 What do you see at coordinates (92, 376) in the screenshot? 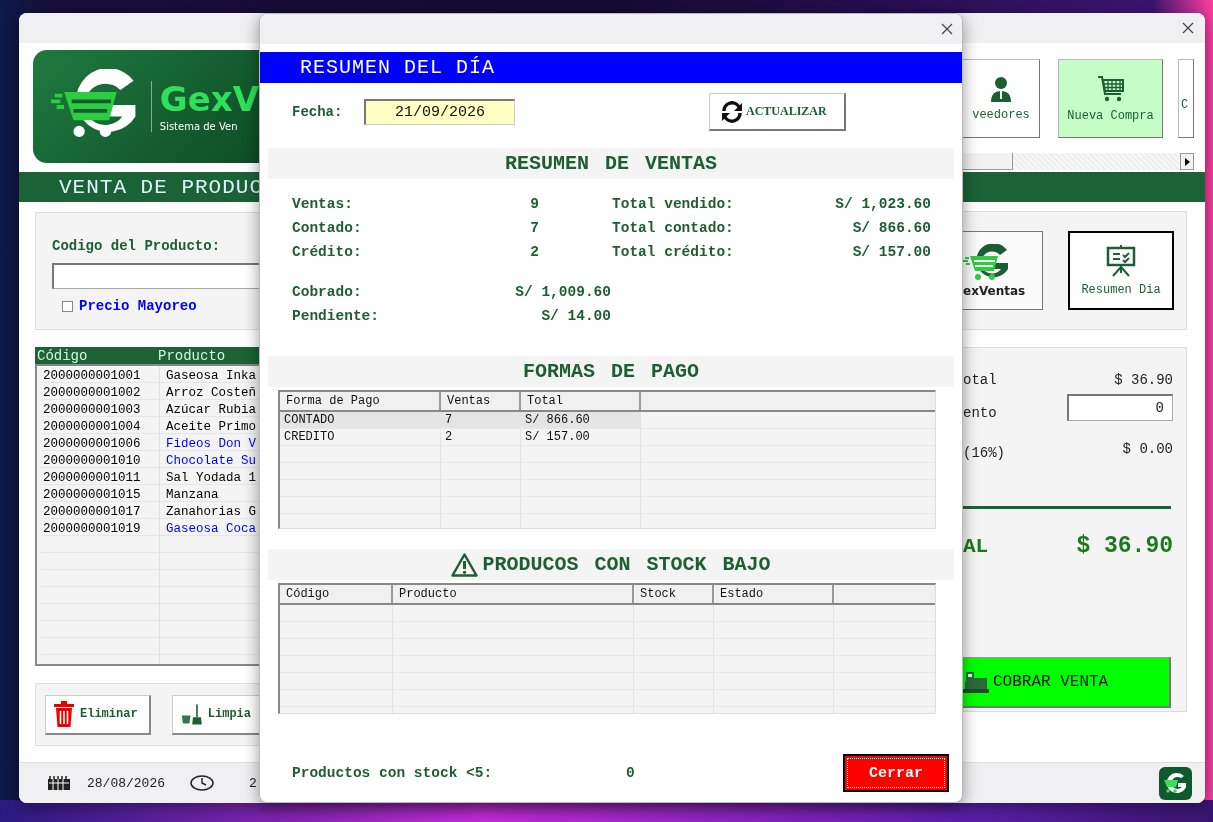
I see `table-cell: 2000000001001` at bounding box center [92, 376].